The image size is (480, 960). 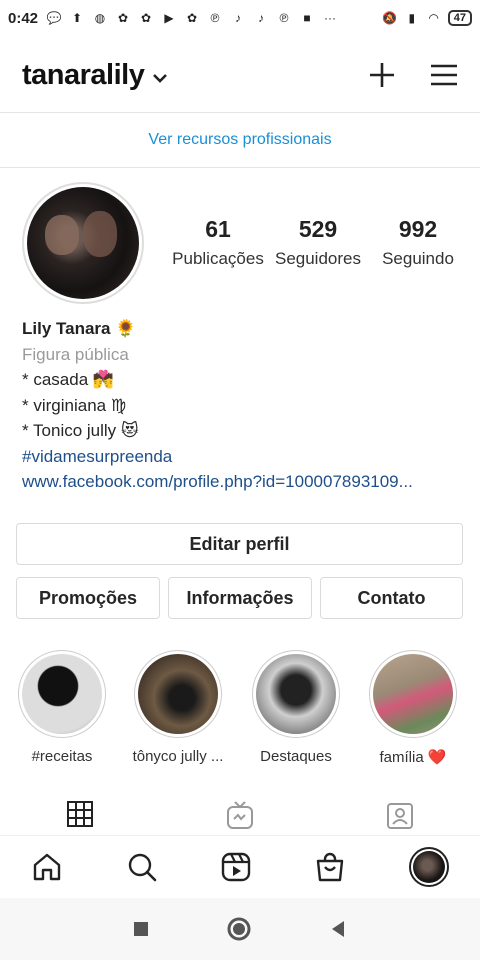 What do you see at coordinates (141, 929) in the screenshot?
I see `recent-apps-icon` at bounding box center [141, 929].